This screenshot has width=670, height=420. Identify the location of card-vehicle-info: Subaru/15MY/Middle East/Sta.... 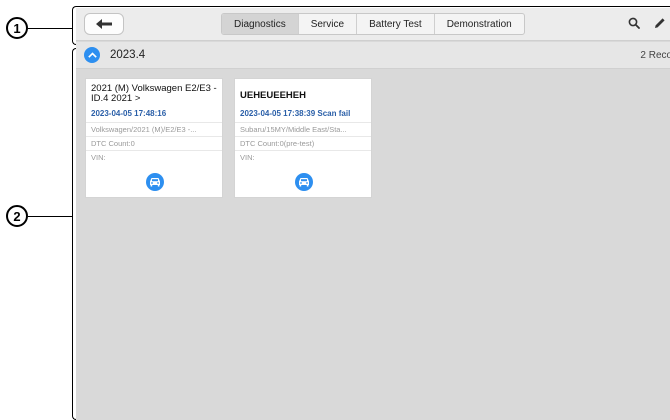
(293, 129).